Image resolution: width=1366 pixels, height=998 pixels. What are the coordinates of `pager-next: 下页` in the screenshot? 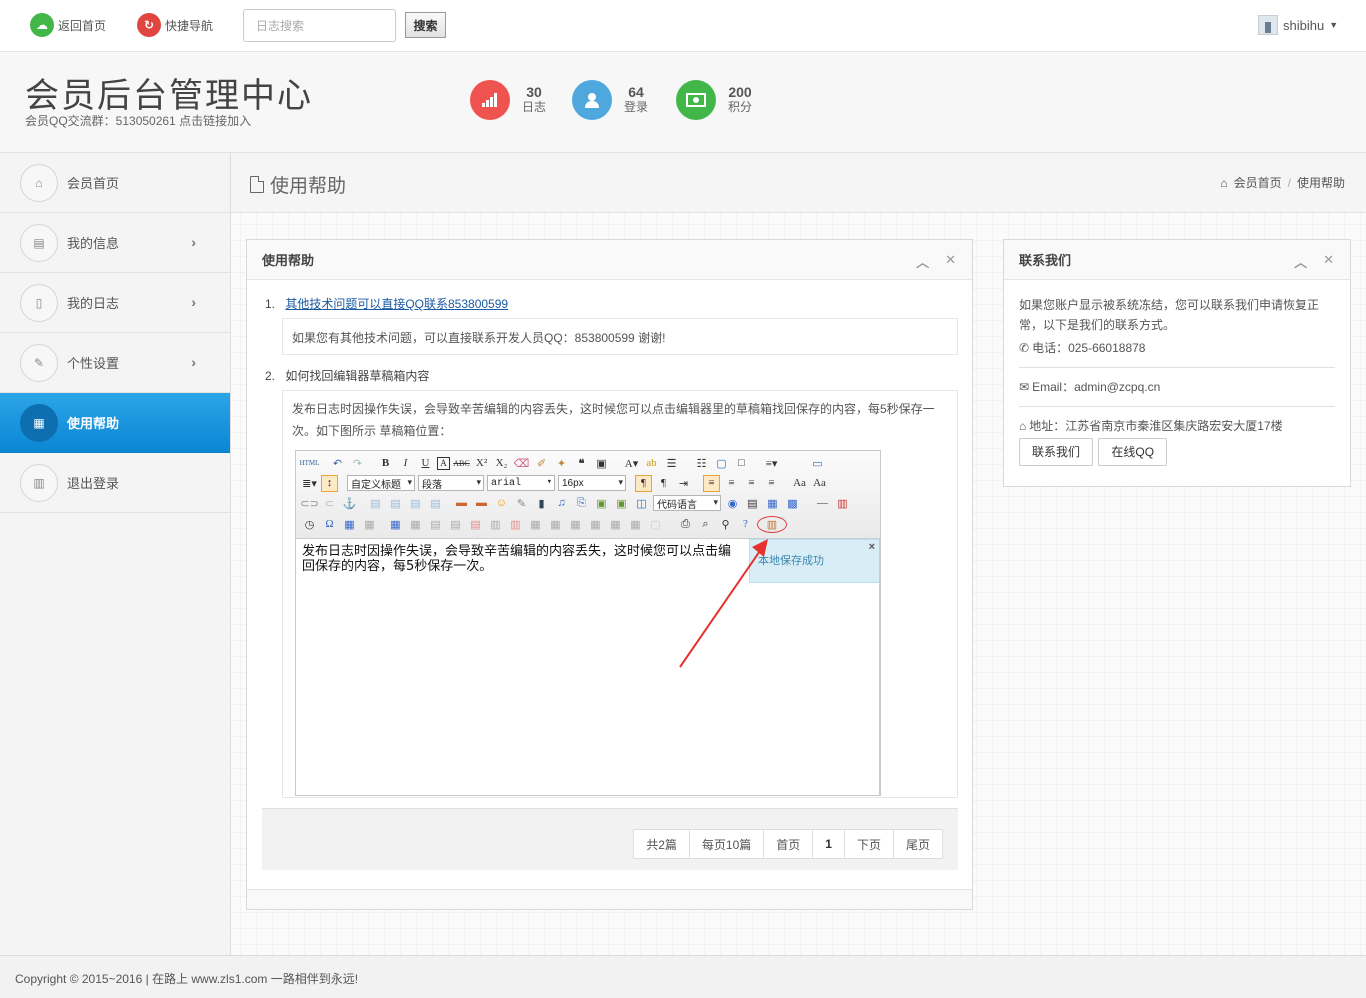 It's located at (868, 844).